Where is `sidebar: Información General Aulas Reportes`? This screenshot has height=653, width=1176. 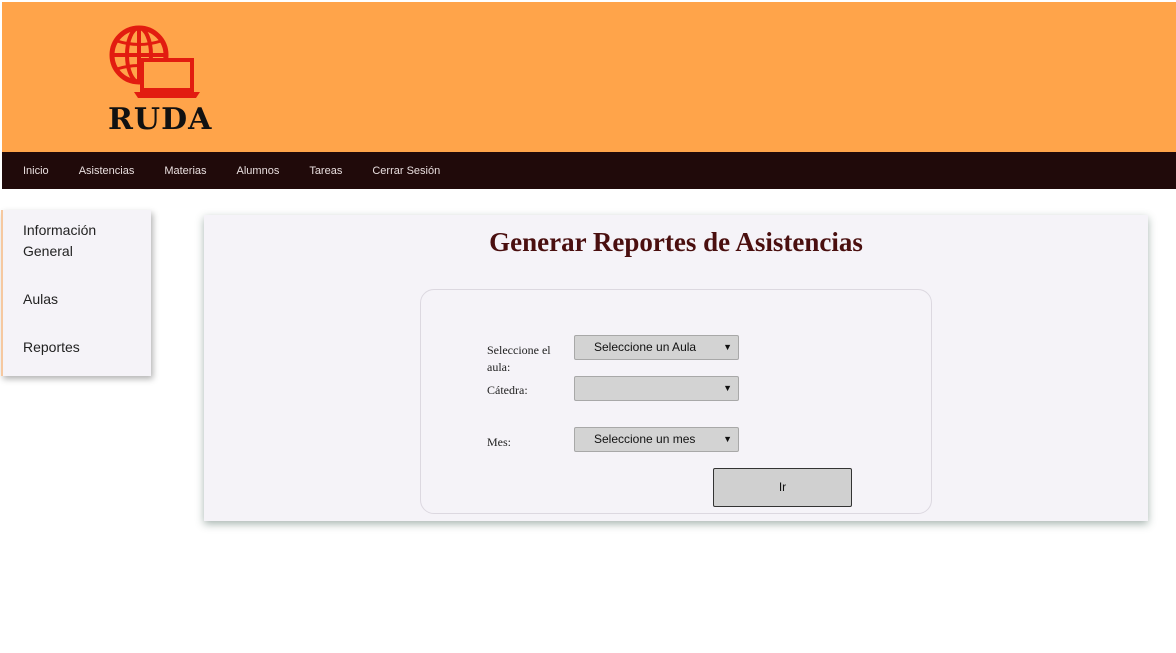 sidebar: Información General Aulas Reportes is located at coordinates (76, 293).